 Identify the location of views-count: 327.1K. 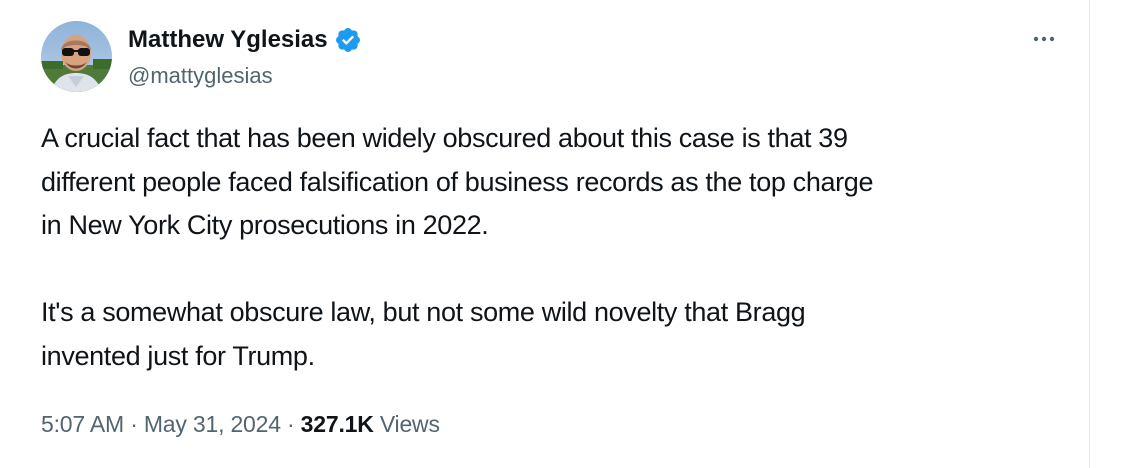
(337, 424).